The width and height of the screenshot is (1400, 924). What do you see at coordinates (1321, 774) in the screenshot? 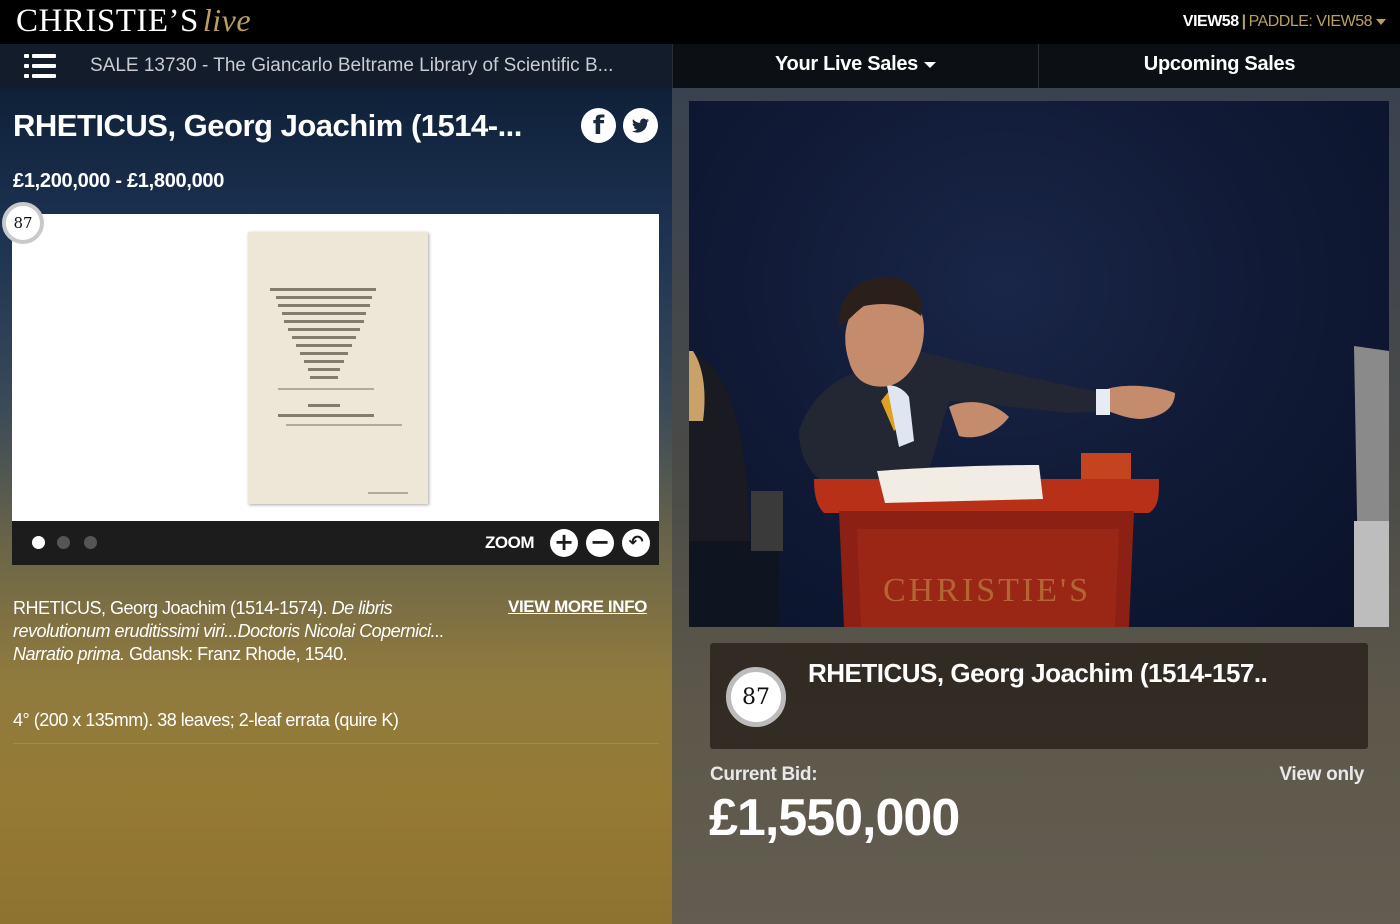
I see `bidding-status: View only` at bounding box center [1321, 774].